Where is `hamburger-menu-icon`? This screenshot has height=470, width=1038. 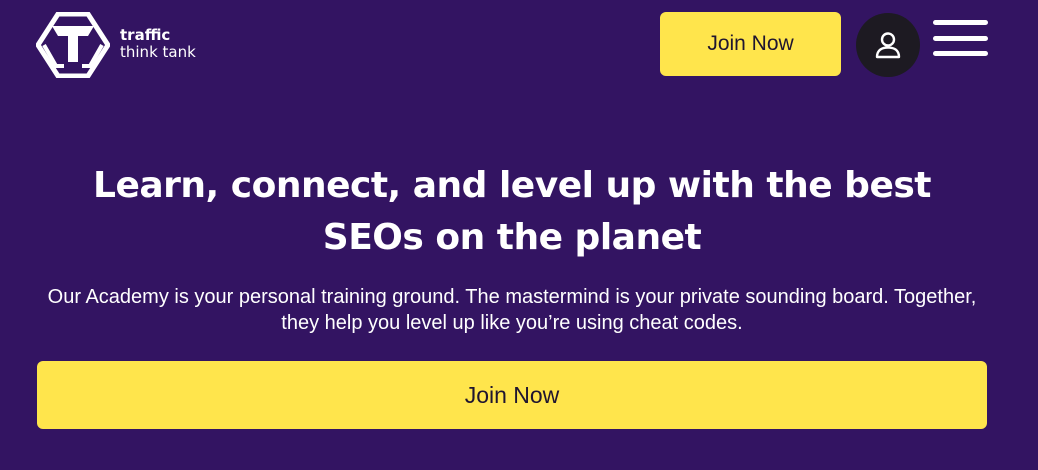 hamburger-menu-icon is located at coordinates (960, 38).